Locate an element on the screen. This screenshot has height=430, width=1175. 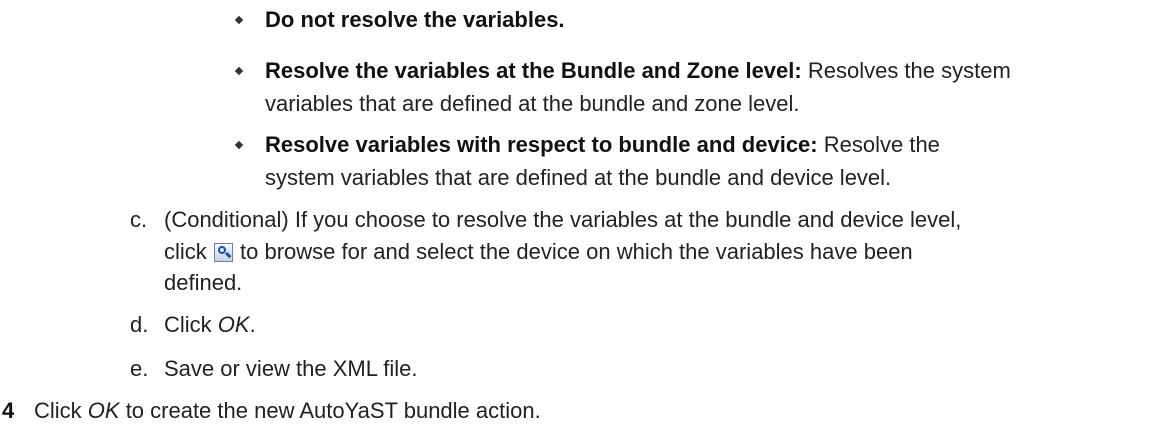
bullet-option-no-resolve: Do not resolve the variables. is located at coordinates (415, 20).